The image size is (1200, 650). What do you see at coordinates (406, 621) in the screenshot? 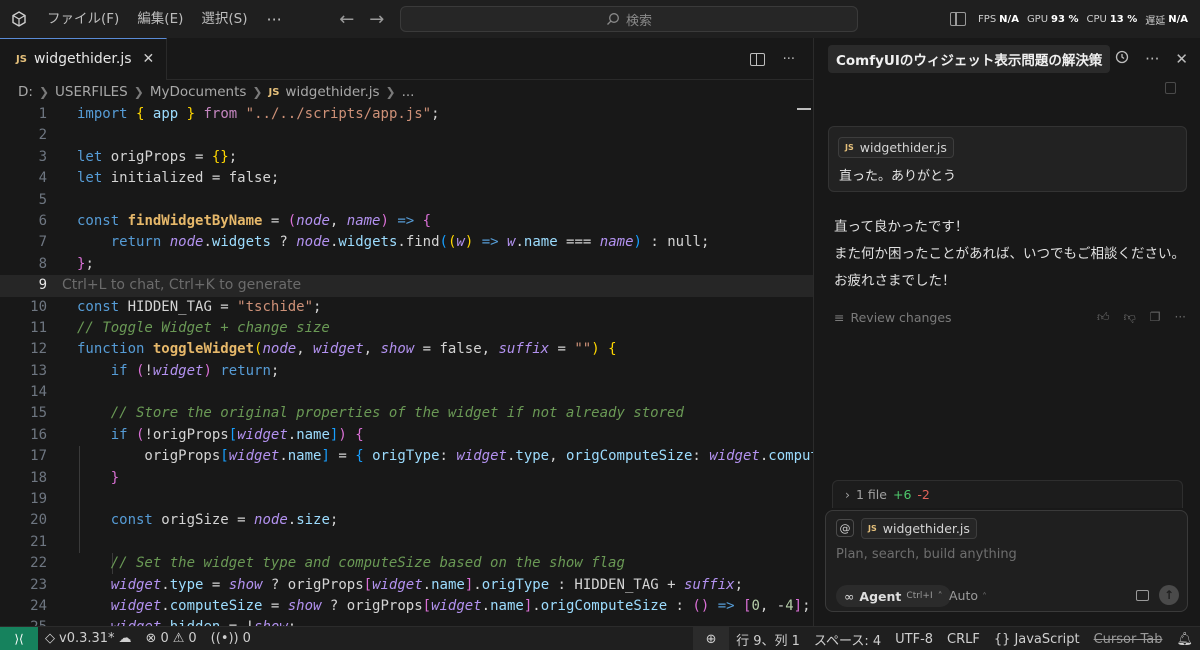
I see `code-line: 25 widget.hidden = !show;` at bounding box center [406, 621].